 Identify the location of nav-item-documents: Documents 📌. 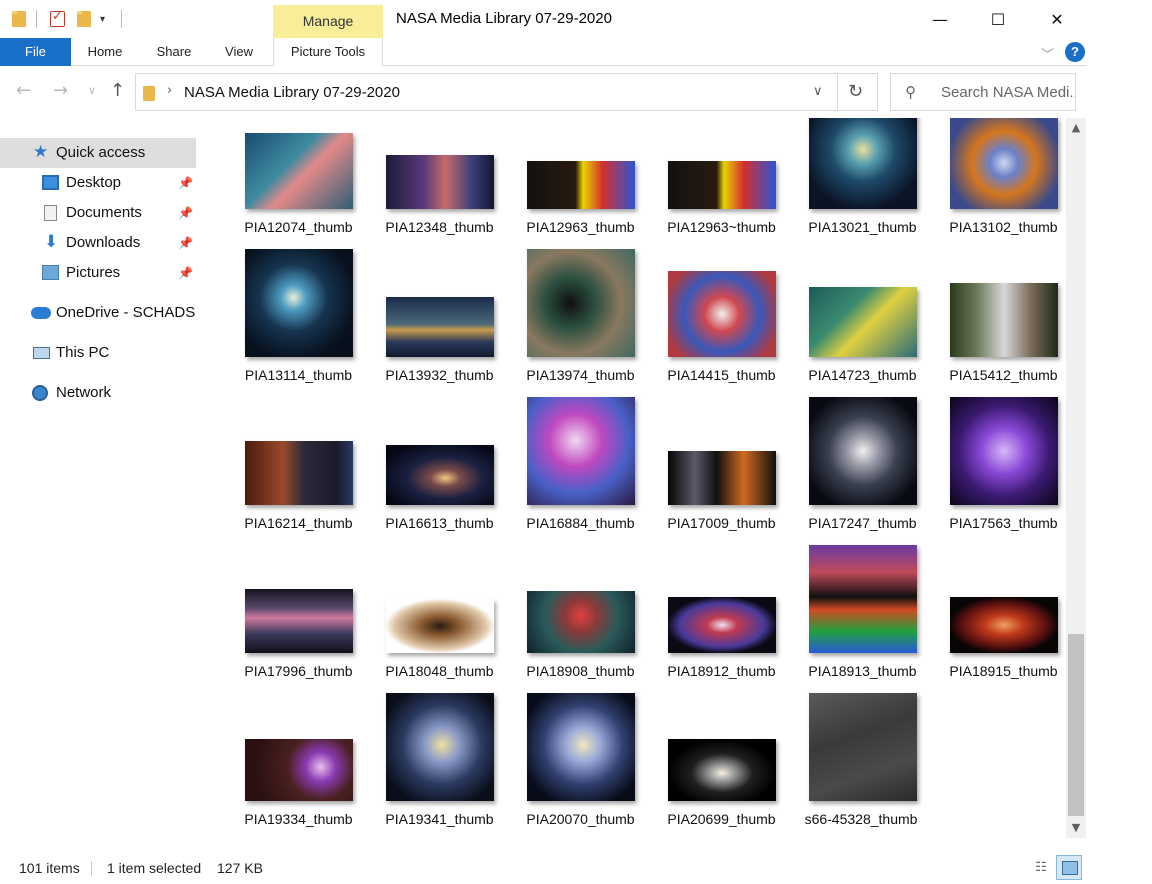
(98, 213).